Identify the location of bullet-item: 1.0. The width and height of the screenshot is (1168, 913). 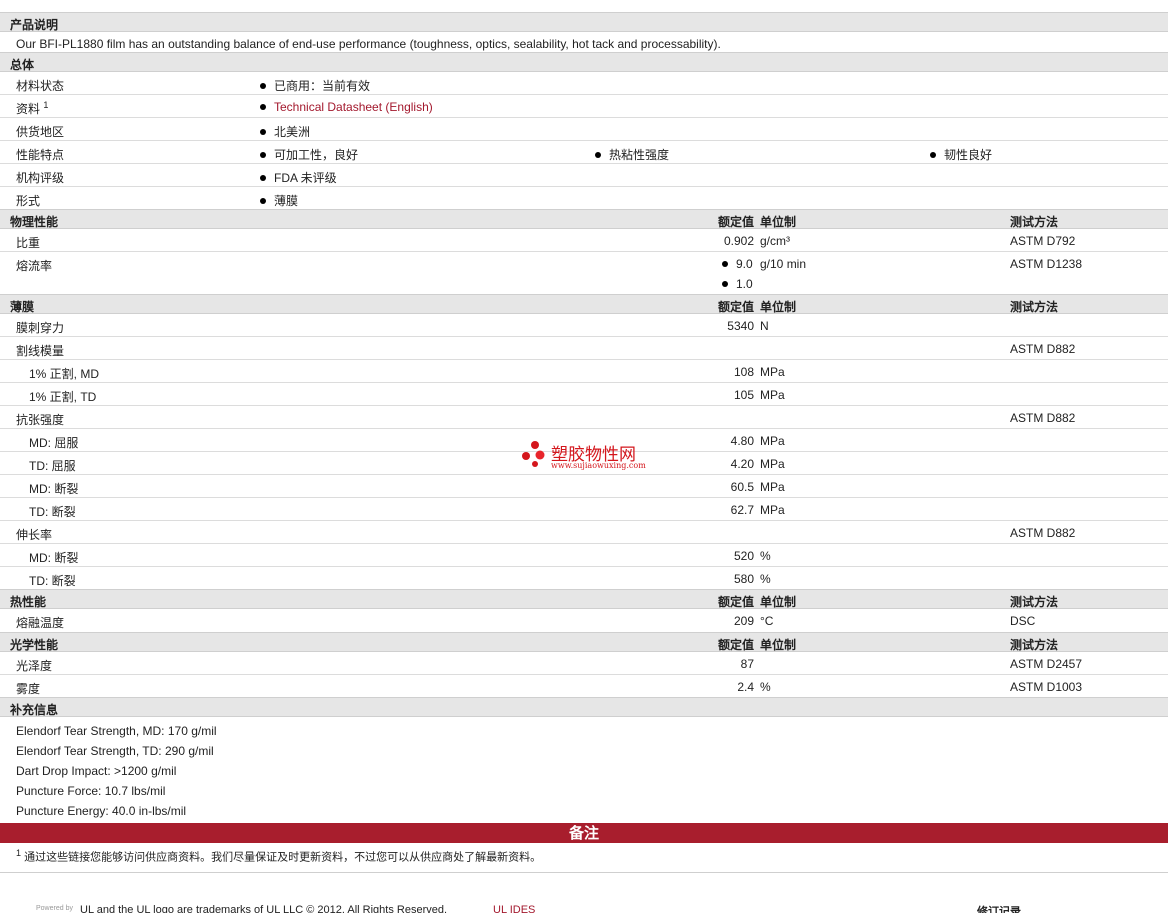
(737, 284).